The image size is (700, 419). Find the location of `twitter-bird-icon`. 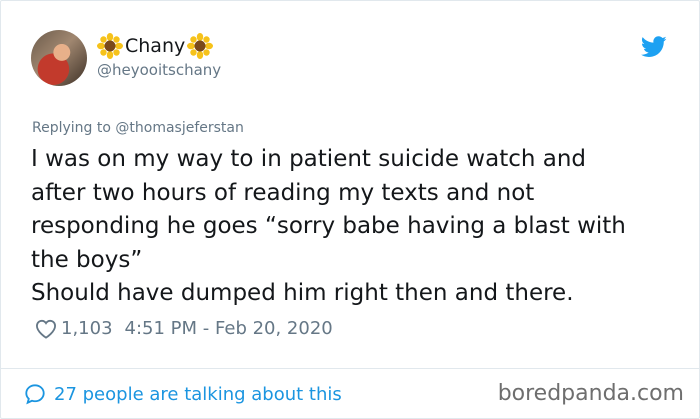

twitter-bird-icon is located at coordinates (654, 47).